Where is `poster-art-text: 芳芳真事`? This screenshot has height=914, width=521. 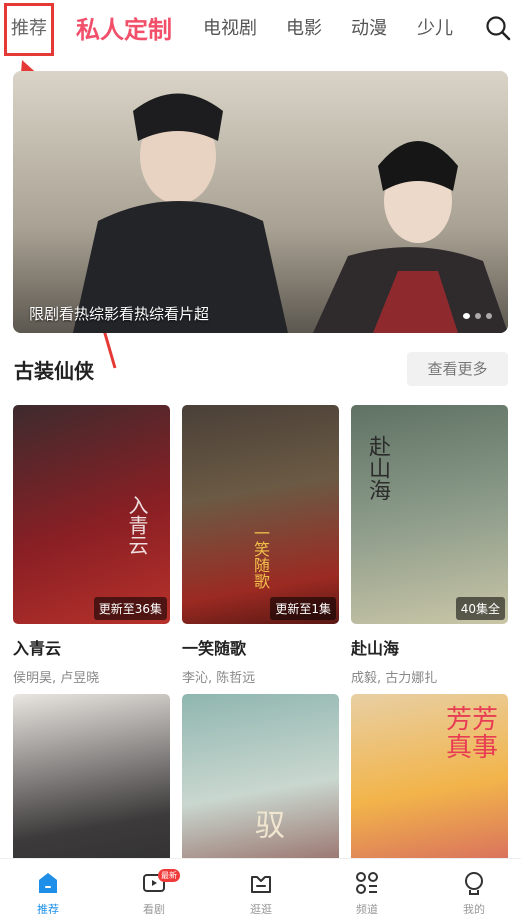 poster-art-text: 芳芳真事 is located at coordinates (472, 734).